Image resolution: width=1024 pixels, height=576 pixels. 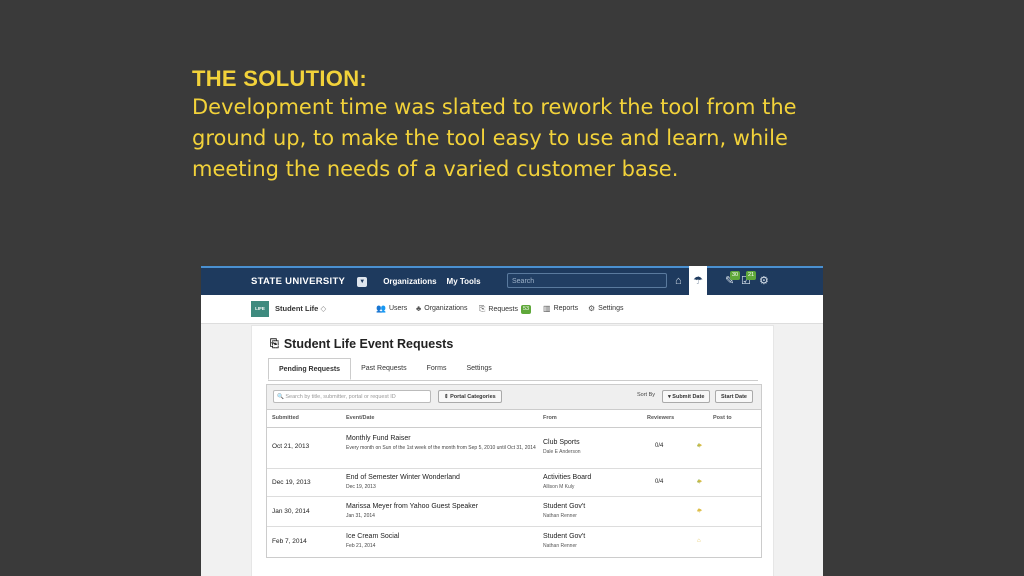 I want to click on tab-settings: Settings, so click(x=478, y=369).